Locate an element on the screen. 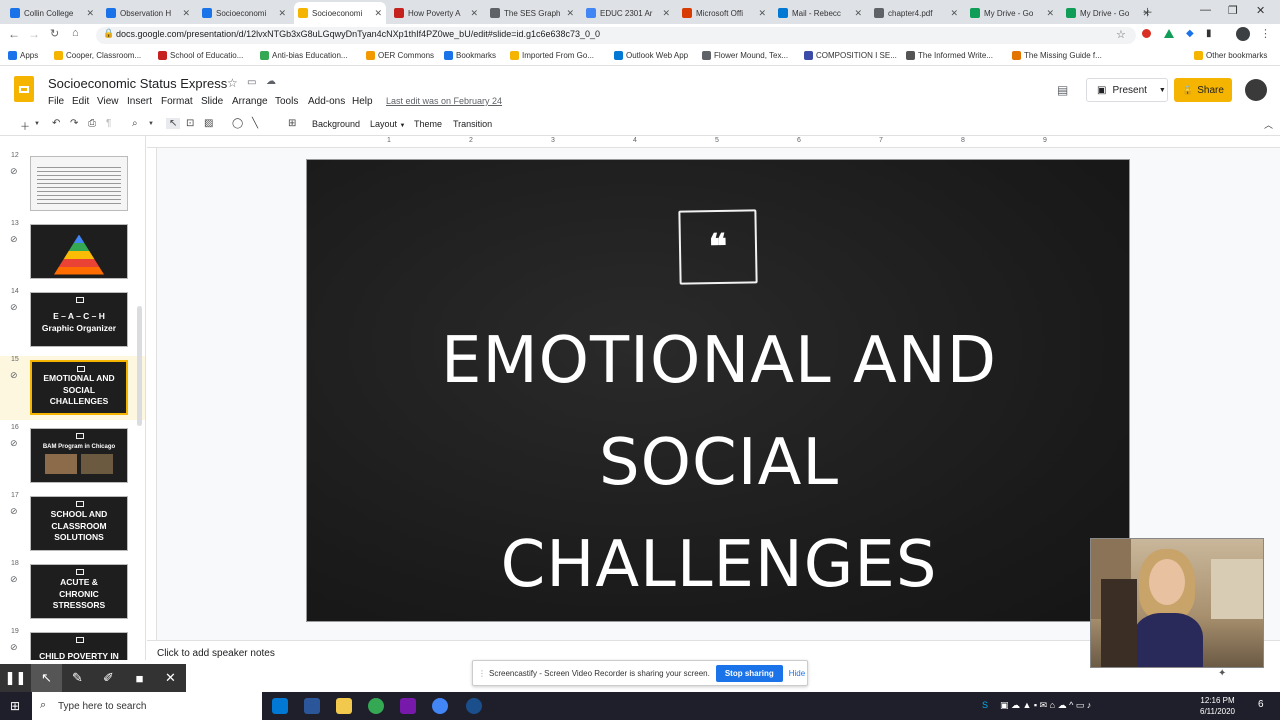 Image resolution: width=1280 pixels, height=720 pixels. bookmark-item: Outlook Web App is located at coordinates (651, 55).